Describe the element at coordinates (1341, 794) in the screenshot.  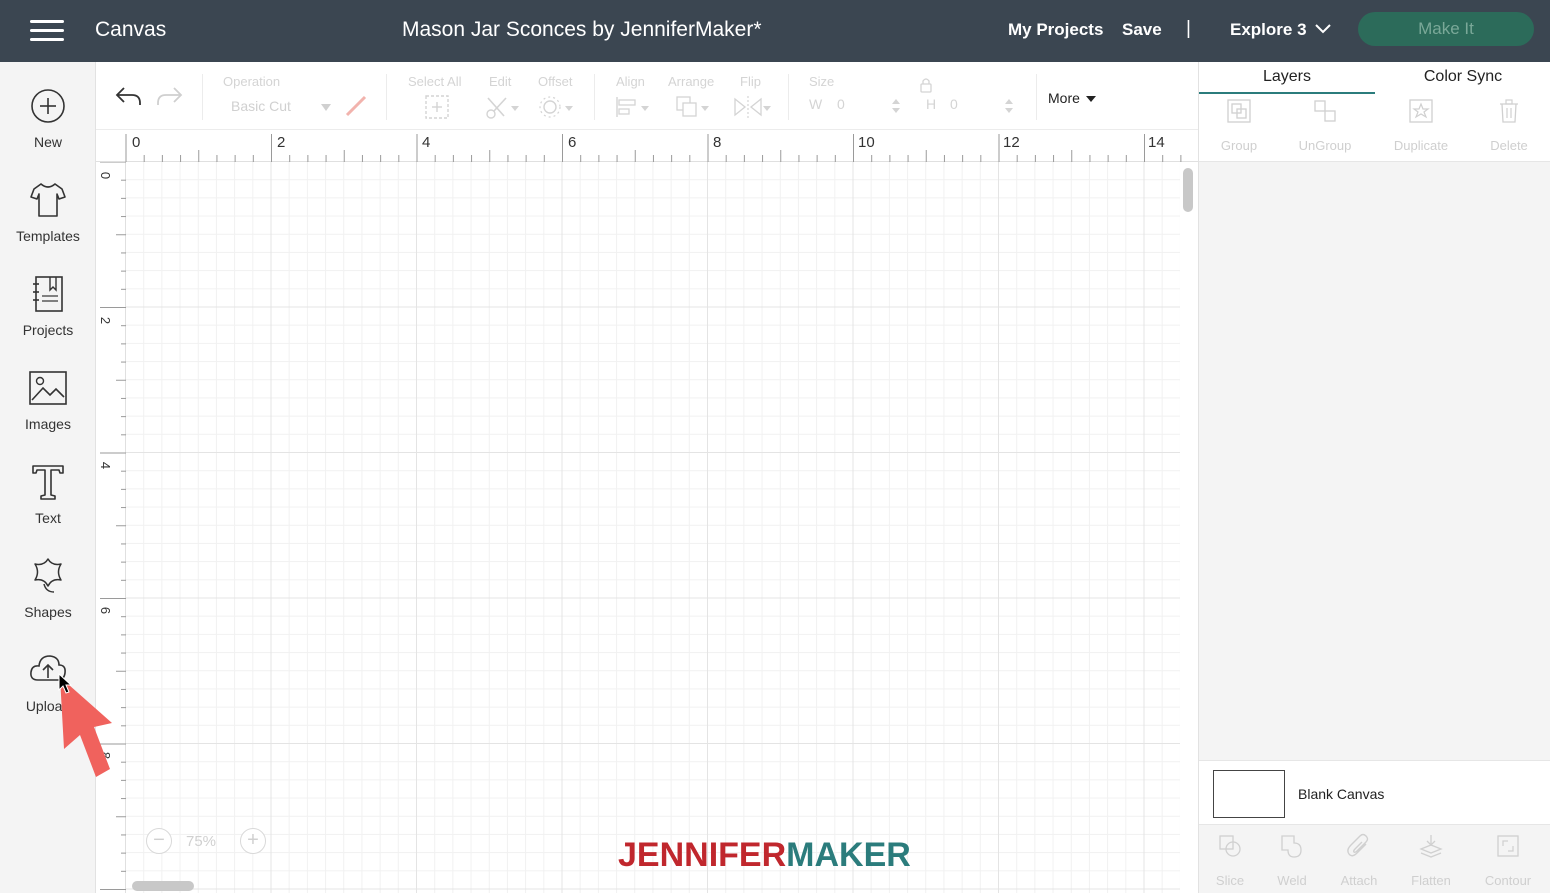
I see `blank-canvas-label: Blank Canvas` at that location.